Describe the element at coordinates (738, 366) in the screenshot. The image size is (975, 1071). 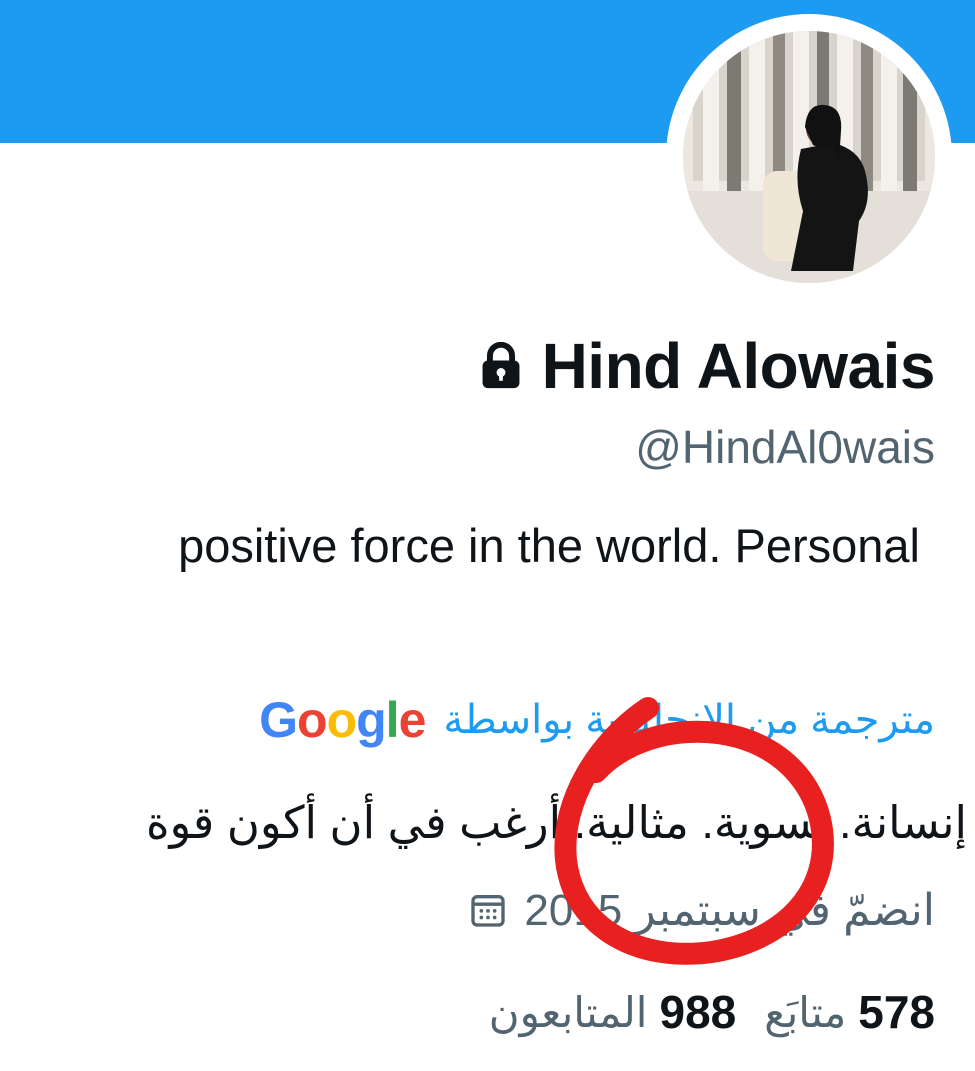
I see `display-name: Hind Alowais` at that location.